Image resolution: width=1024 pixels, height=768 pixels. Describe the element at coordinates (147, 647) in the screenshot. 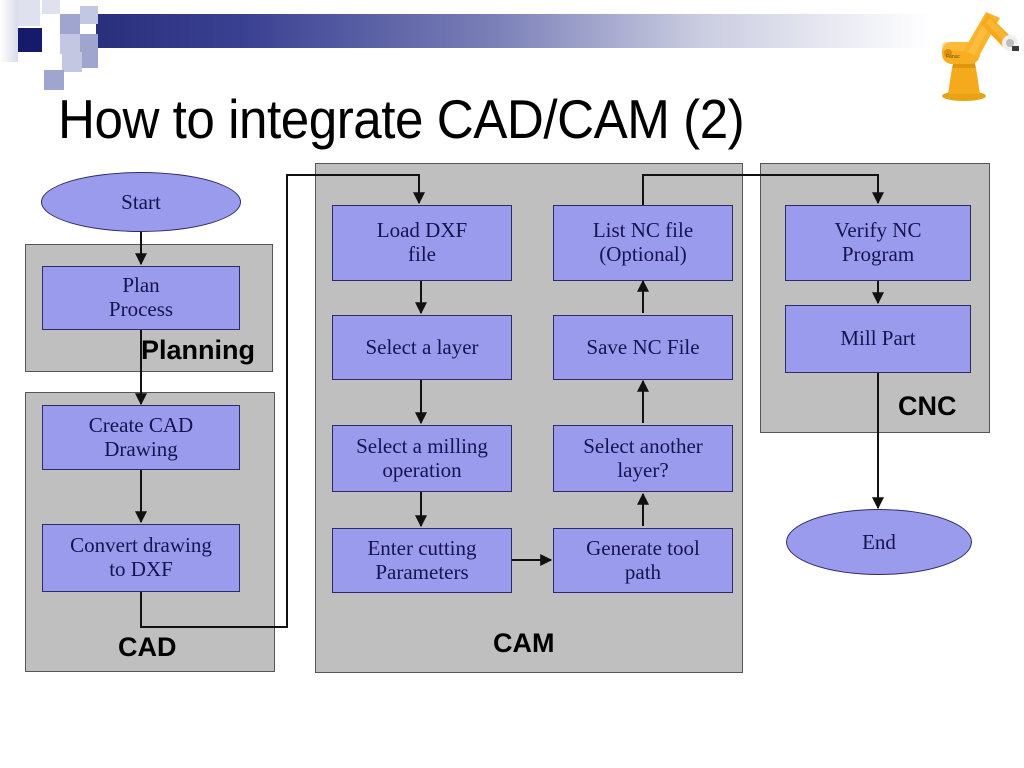

I see `group-label-cad: CAD` at that location.